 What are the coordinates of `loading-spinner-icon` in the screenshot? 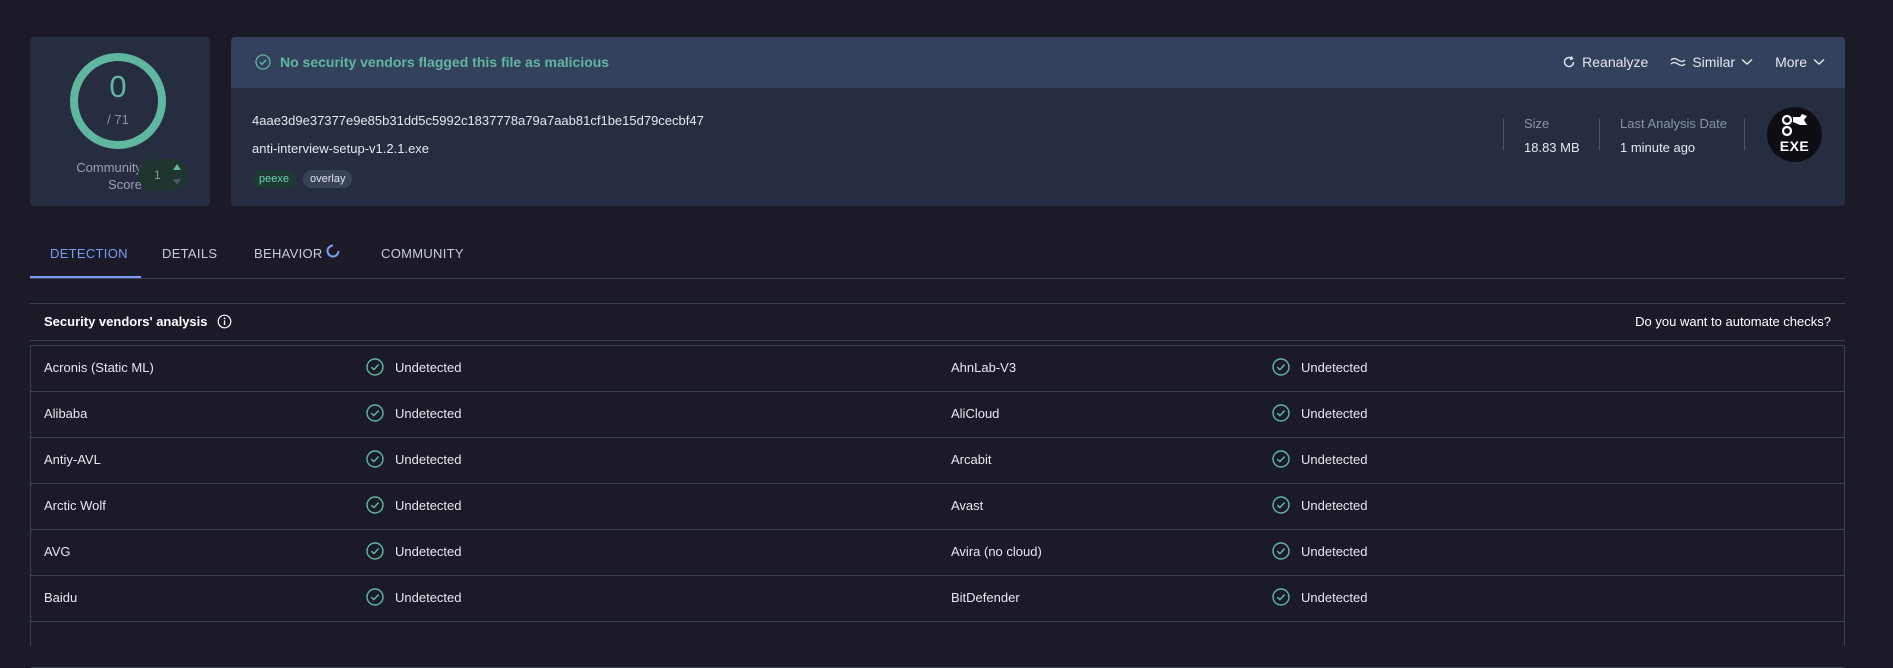 It's located at (333, 253).